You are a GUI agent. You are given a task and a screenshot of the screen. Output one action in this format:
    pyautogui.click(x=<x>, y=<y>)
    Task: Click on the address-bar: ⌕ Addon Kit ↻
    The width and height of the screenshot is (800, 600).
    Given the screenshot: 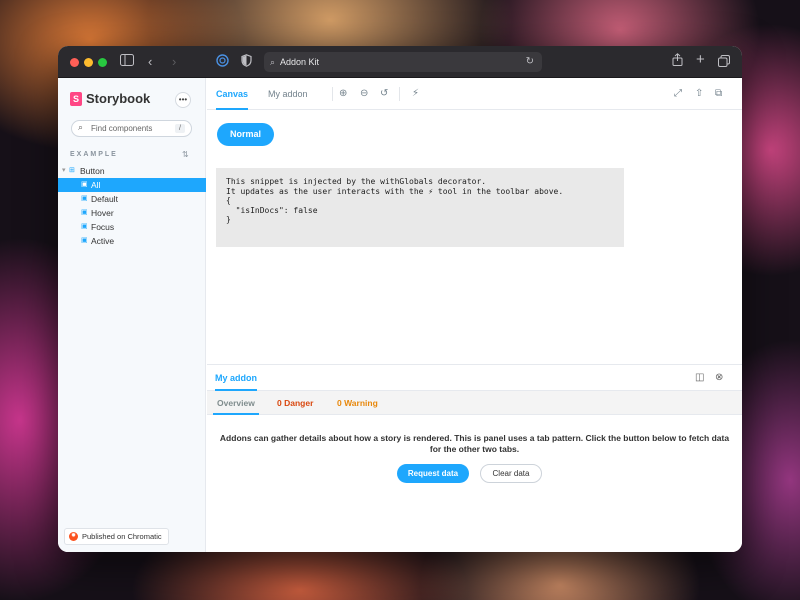 What is the action you would take?
    pyautogui.click(x=403, y=62)
    